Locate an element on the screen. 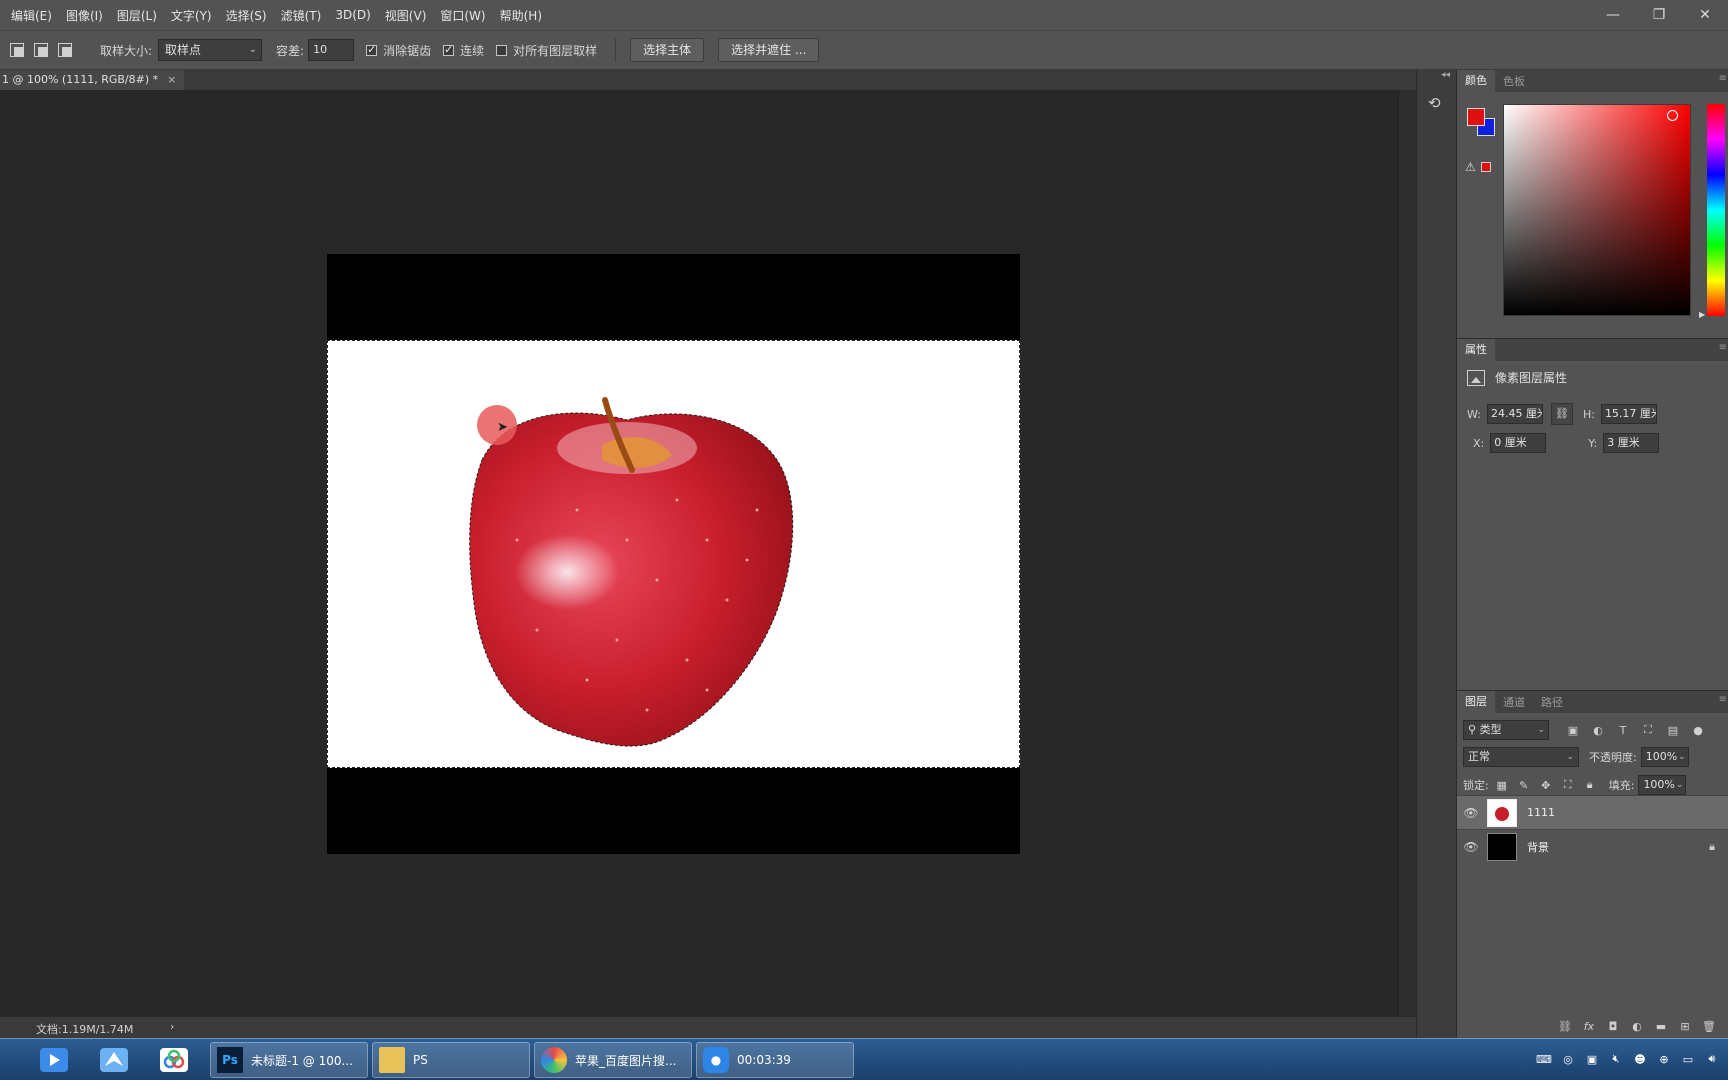  menu-window: 窗口(W) is located at coordinates (462, 15).